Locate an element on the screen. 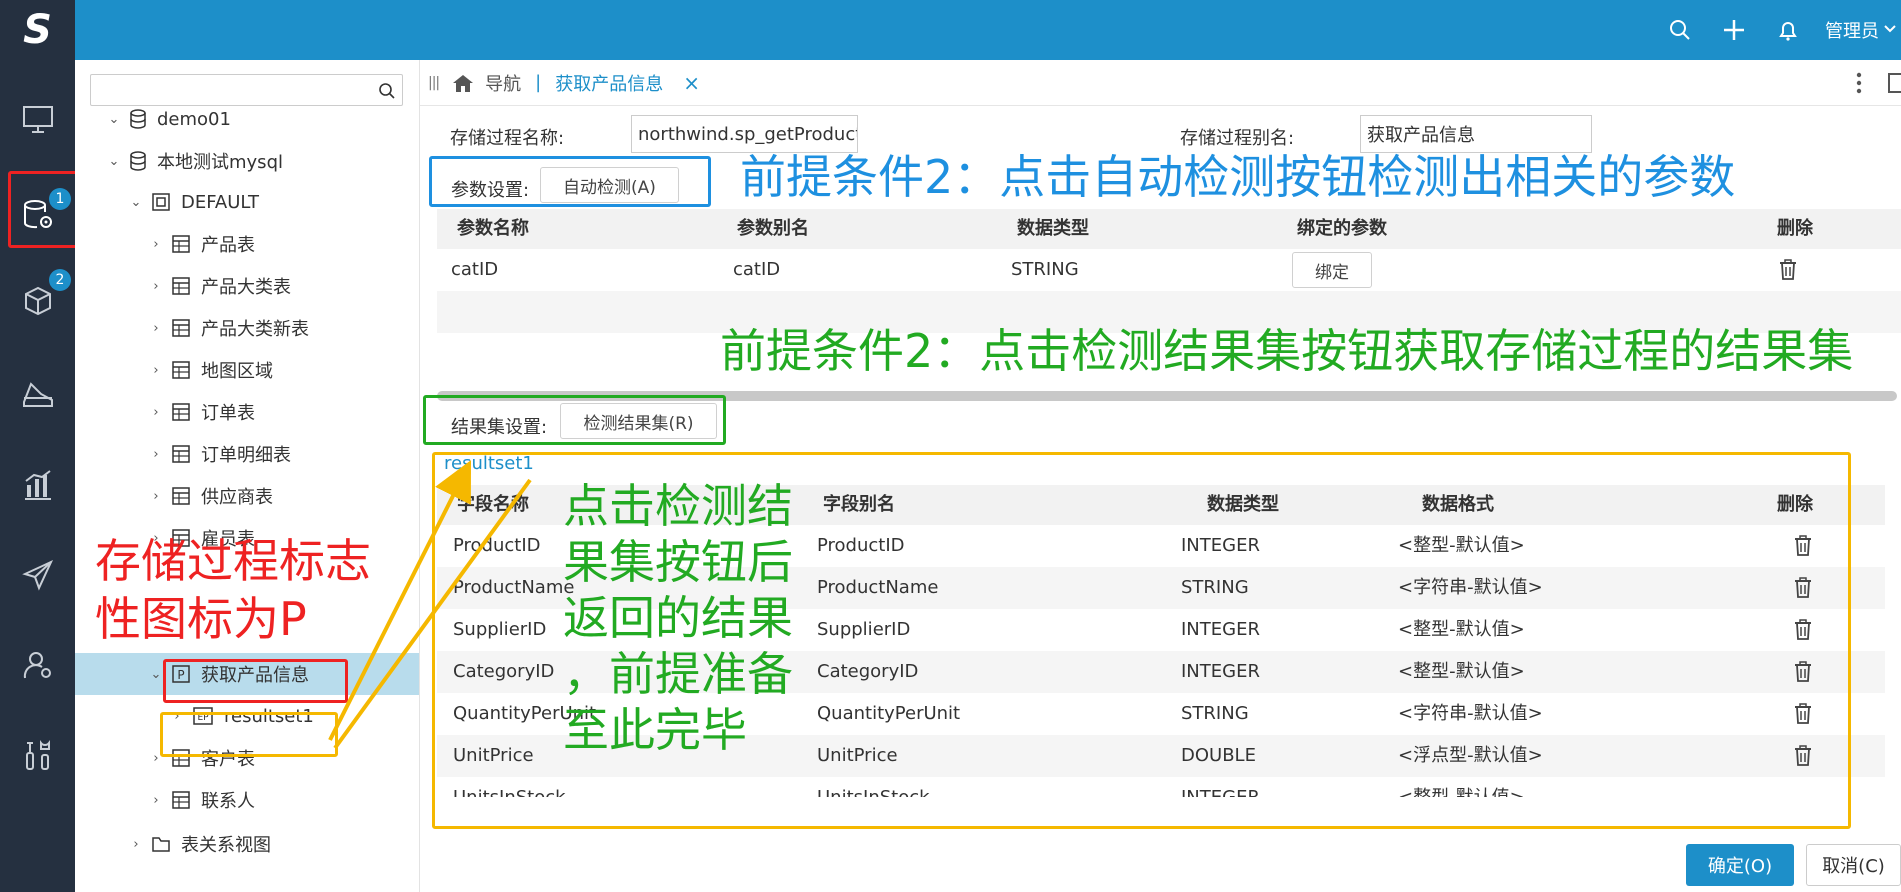 Image resolution: width=1901 pixels, height=892 pixels. annotation-arrows is located at coordinates (430, 605).